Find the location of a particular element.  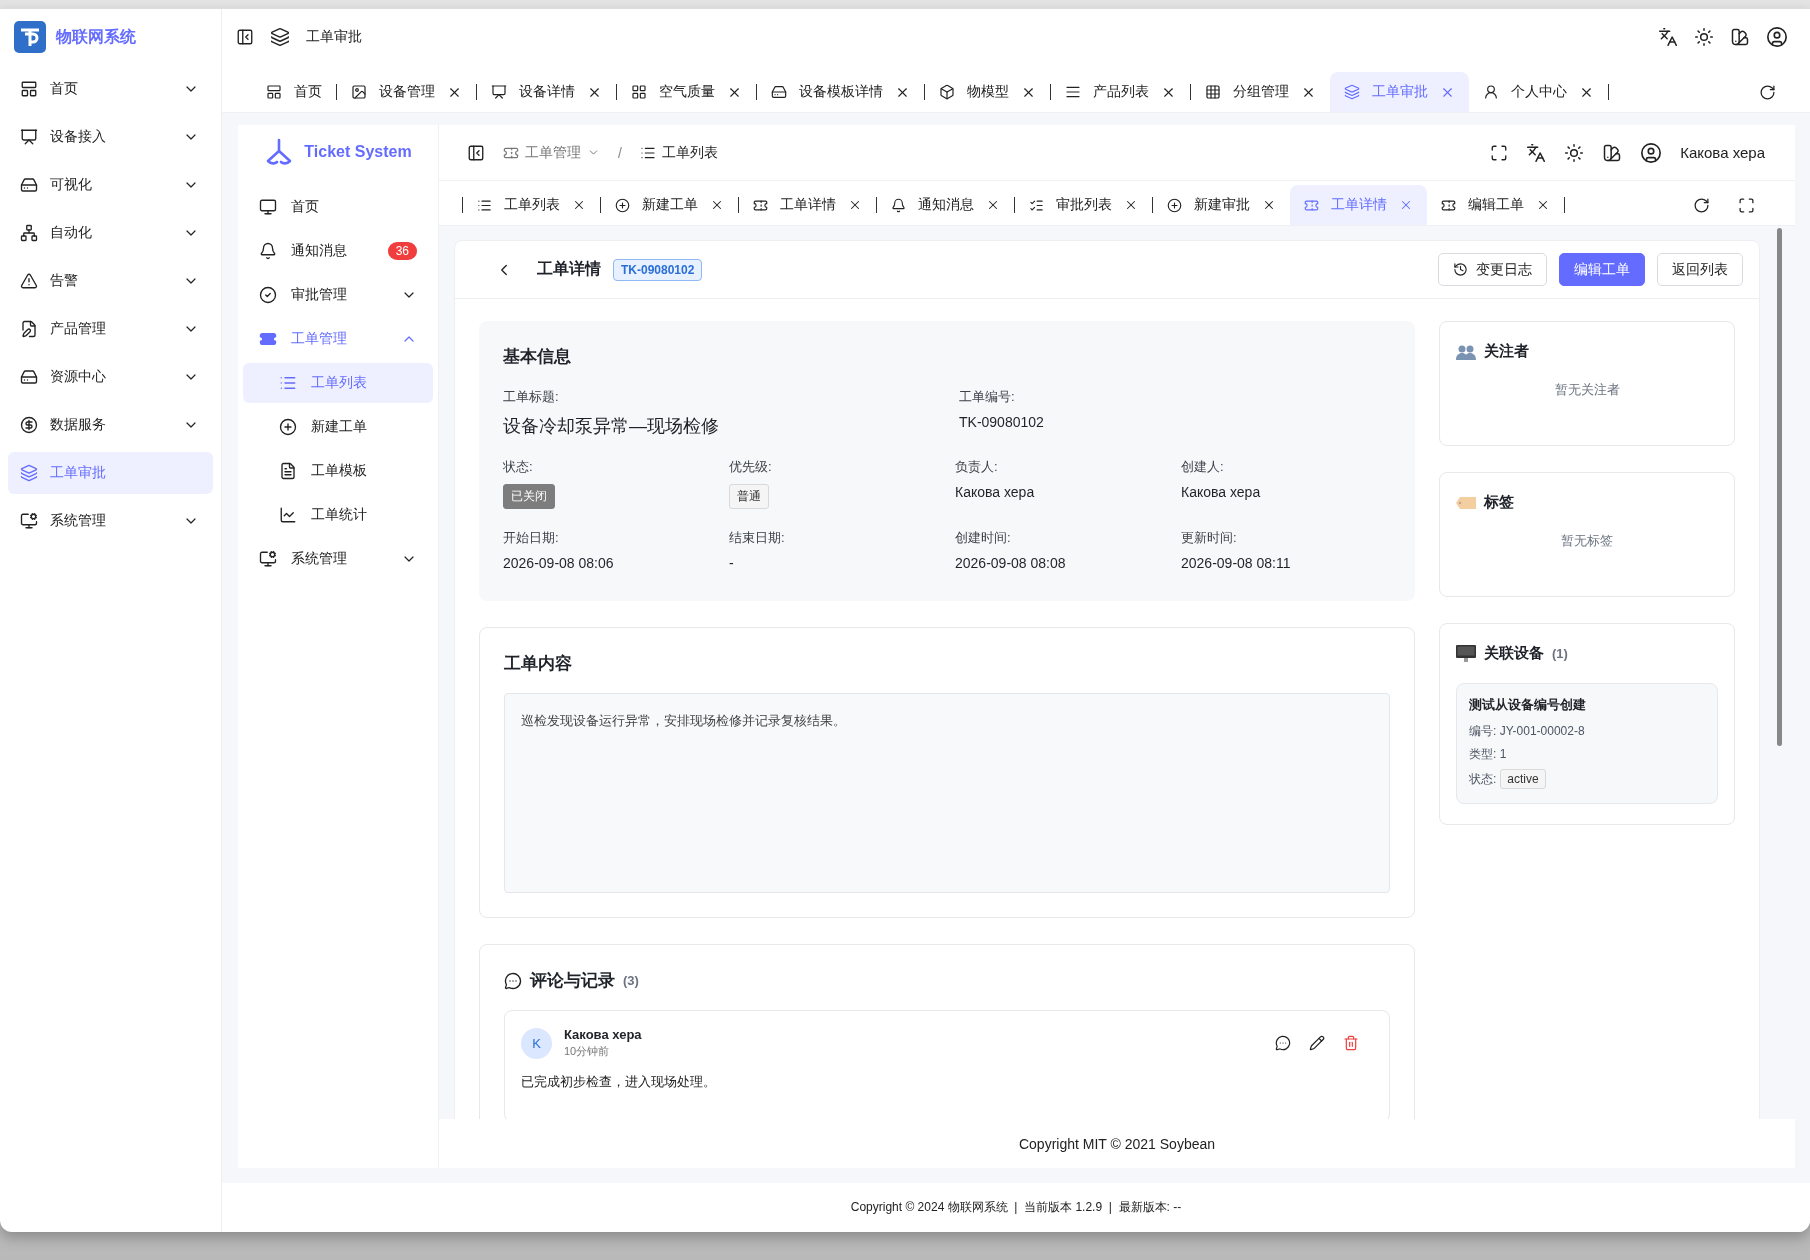

edit-icon is located at coordinates (1317, 1043).